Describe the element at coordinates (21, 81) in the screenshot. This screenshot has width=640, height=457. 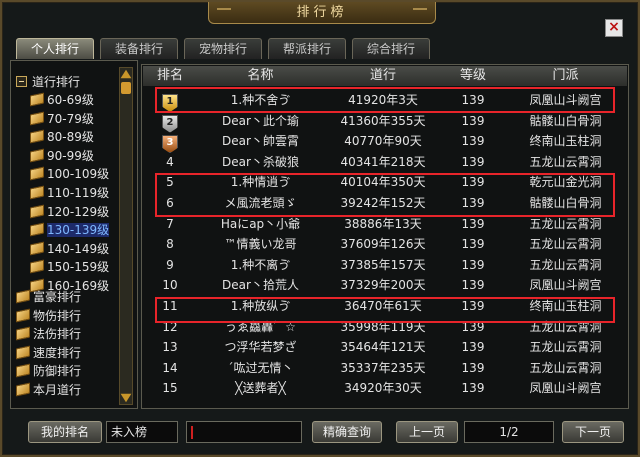
I see `collapse-icon` at that location.